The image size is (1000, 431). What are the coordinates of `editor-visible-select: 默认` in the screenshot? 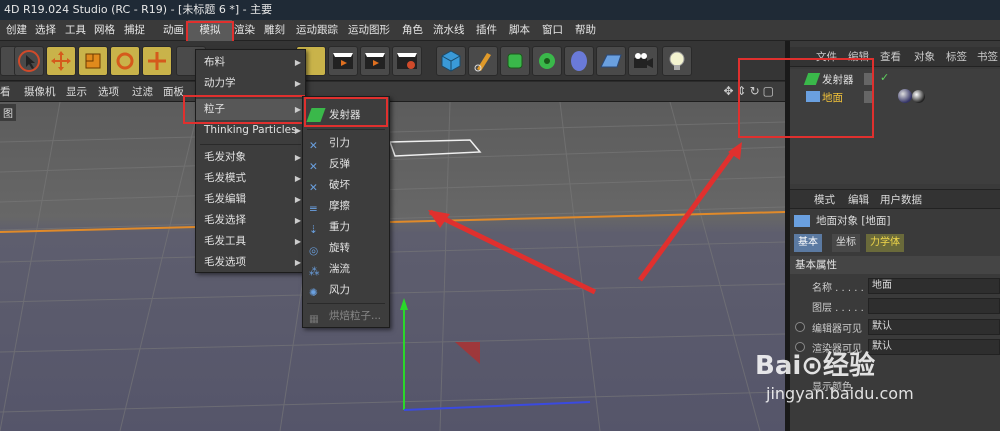 It's located at (934, 327).